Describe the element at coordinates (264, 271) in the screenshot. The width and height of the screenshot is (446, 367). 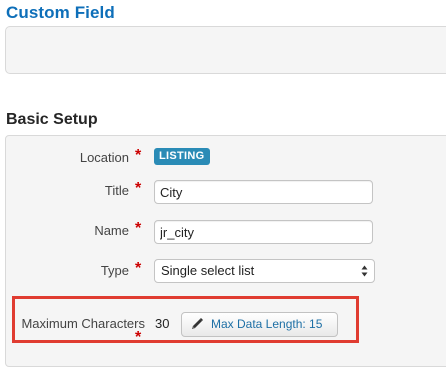
I see `type-select: Single select list` at that location.